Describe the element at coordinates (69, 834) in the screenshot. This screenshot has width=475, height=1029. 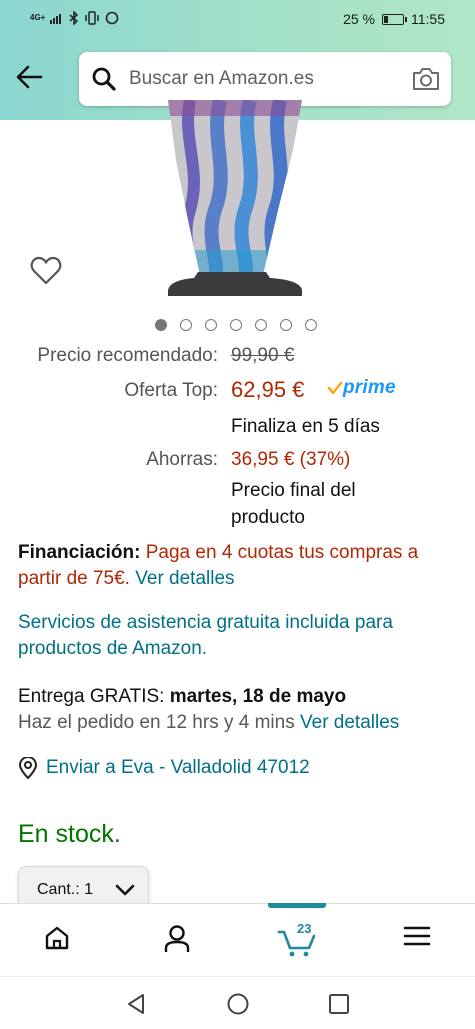
I see `stock-status: En stock.` at that location.